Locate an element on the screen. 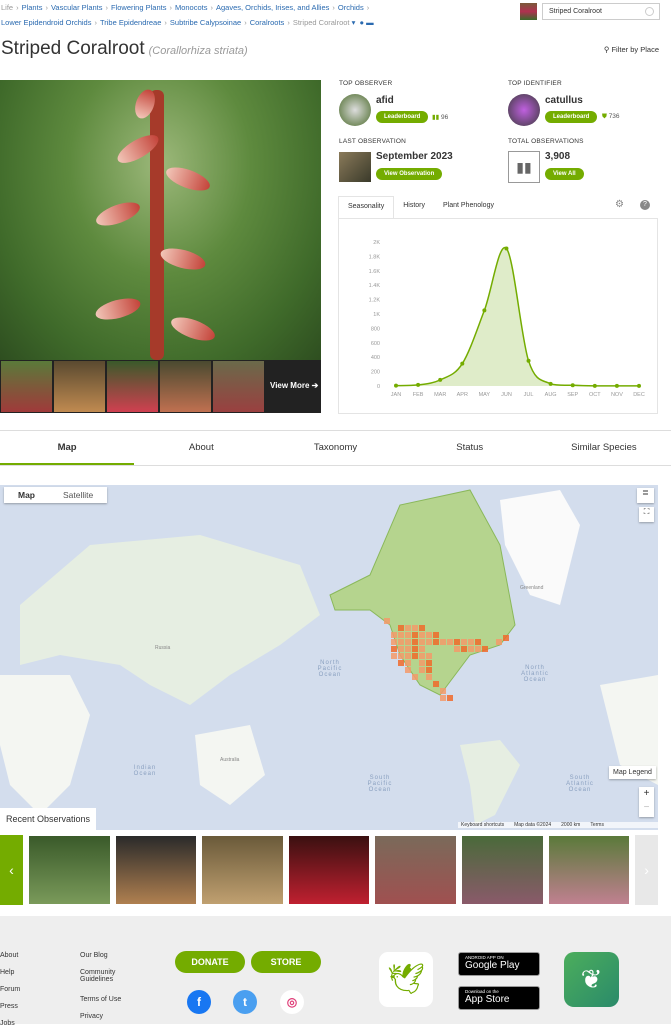  facebook-icon: f is located at coordinates (199, 1002).